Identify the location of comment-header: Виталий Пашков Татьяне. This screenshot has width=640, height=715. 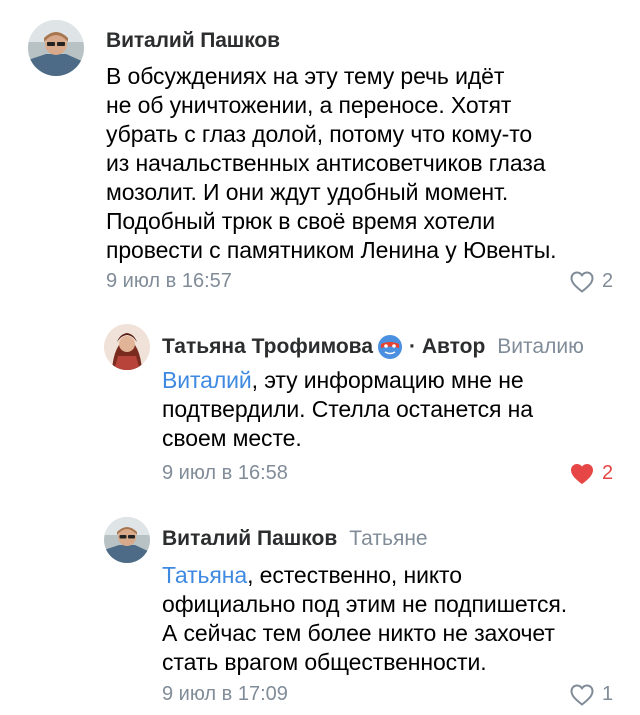
(295, 539).